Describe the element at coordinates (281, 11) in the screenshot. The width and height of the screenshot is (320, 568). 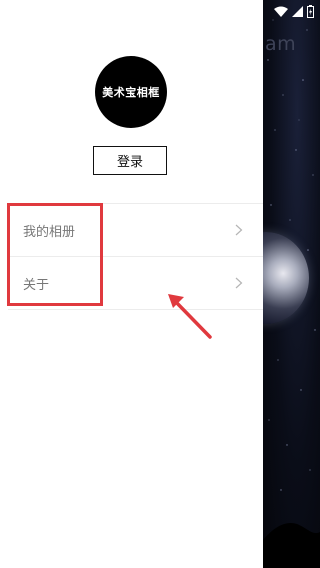
I see `wifi-icon` at that location.